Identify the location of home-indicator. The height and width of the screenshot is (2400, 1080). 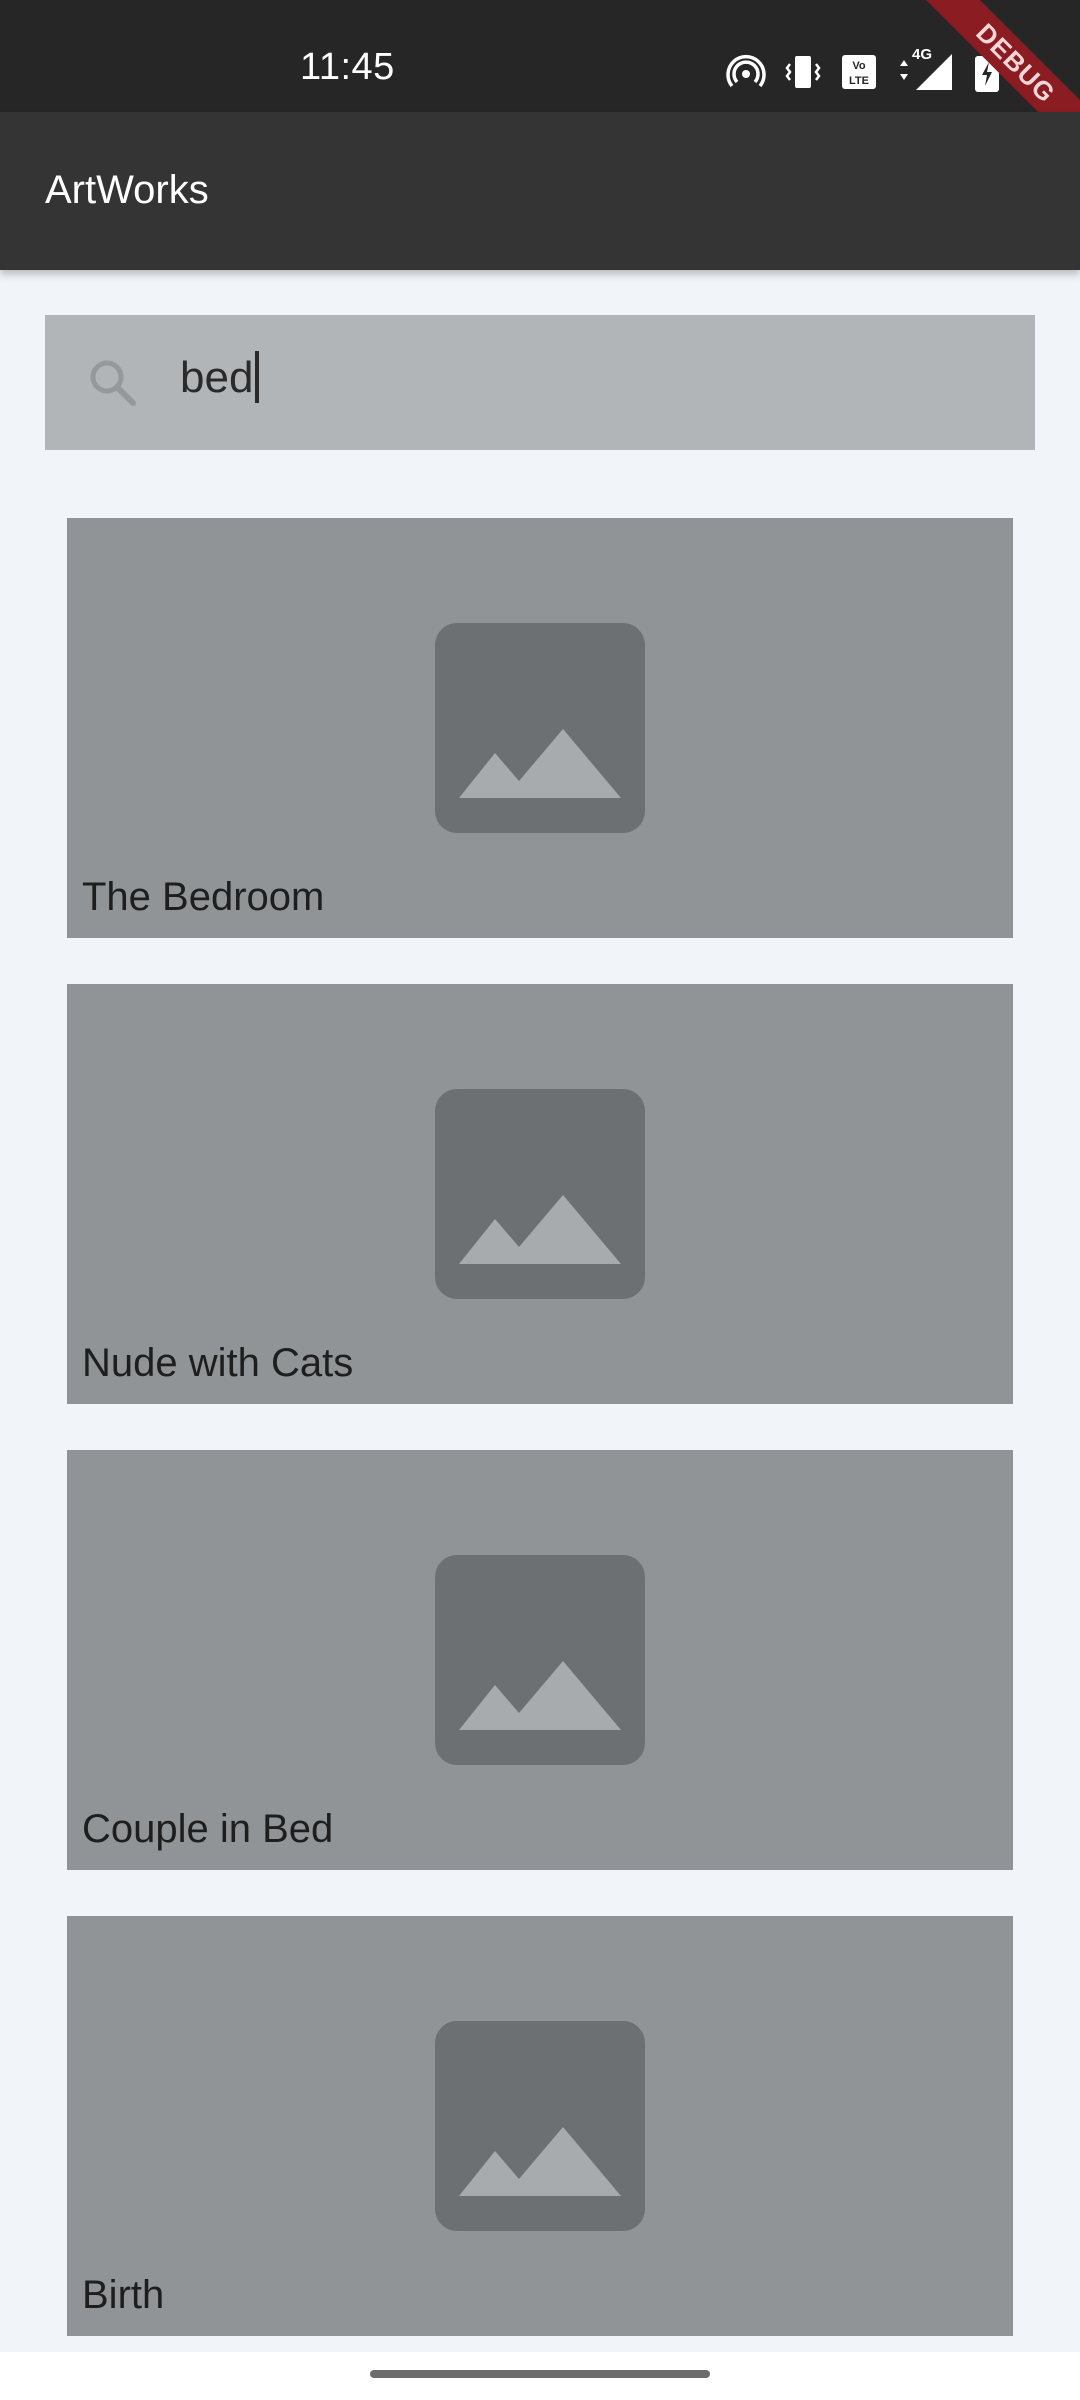
(540, 2374).